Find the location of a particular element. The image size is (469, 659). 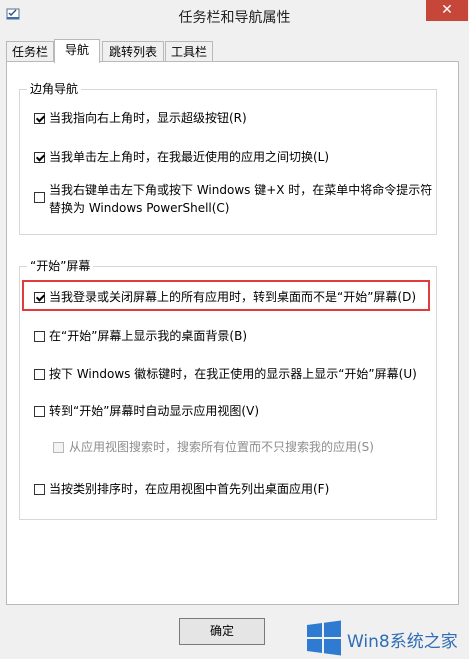

corner-navigation-group-title: 边角导航 is located at coordinates (54, 88).